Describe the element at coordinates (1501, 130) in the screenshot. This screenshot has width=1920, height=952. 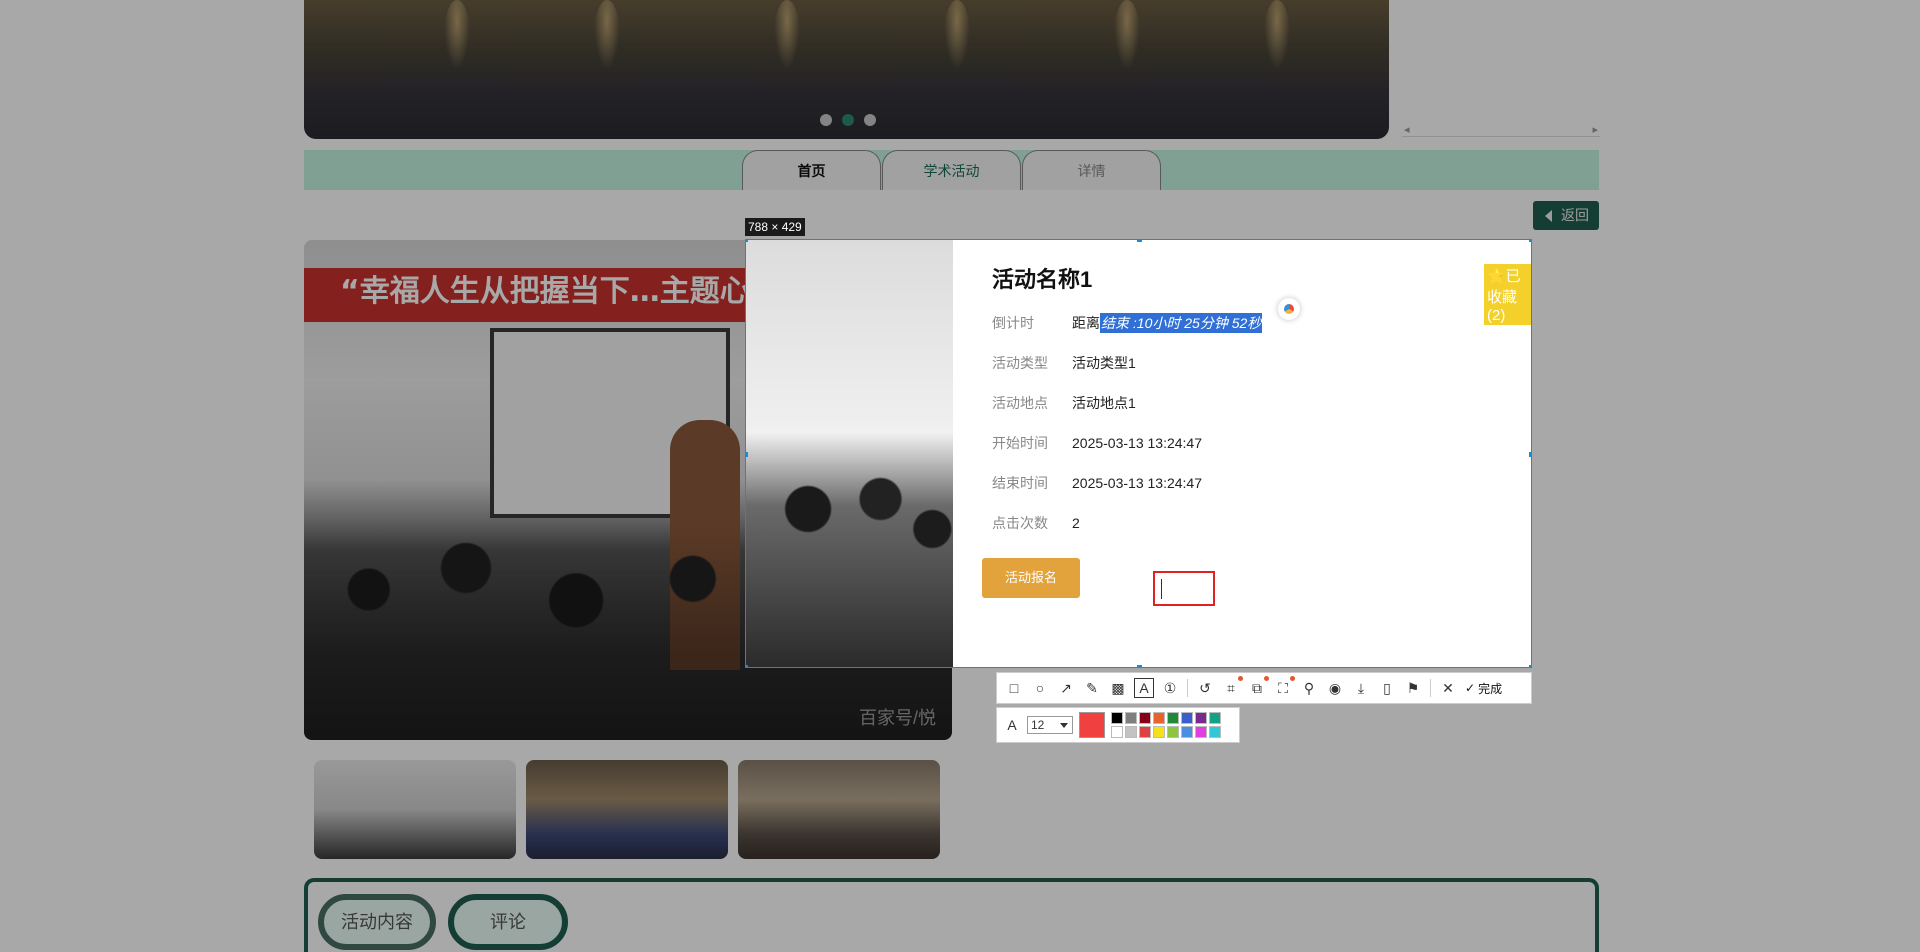
I see `side-scrollbar: ◂ ▸` at that location.